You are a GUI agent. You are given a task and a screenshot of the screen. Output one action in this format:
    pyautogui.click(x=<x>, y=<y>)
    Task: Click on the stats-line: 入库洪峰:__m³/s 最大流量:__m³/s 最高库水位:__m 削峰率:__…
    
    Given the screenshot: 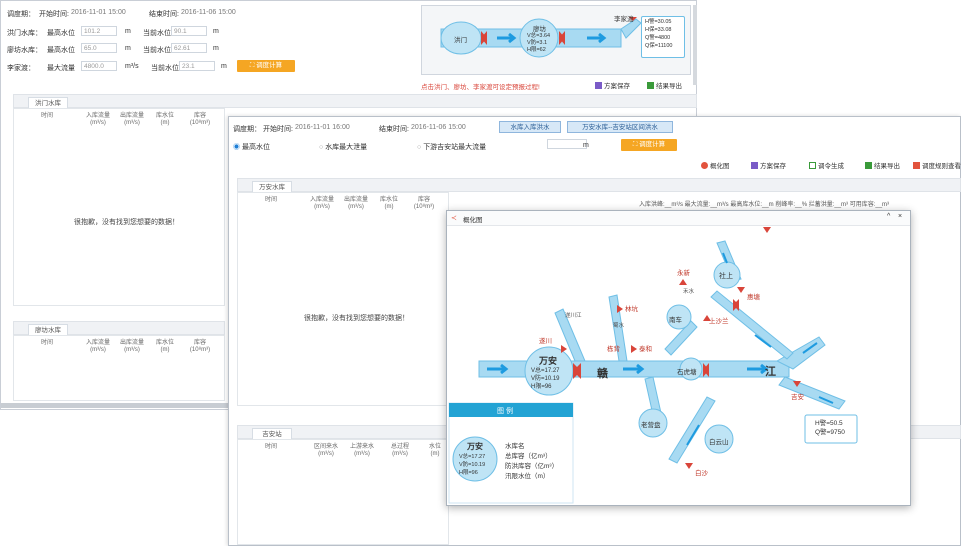 What is the action you would take?
    pyautogui.click(x=764, y=205)
    